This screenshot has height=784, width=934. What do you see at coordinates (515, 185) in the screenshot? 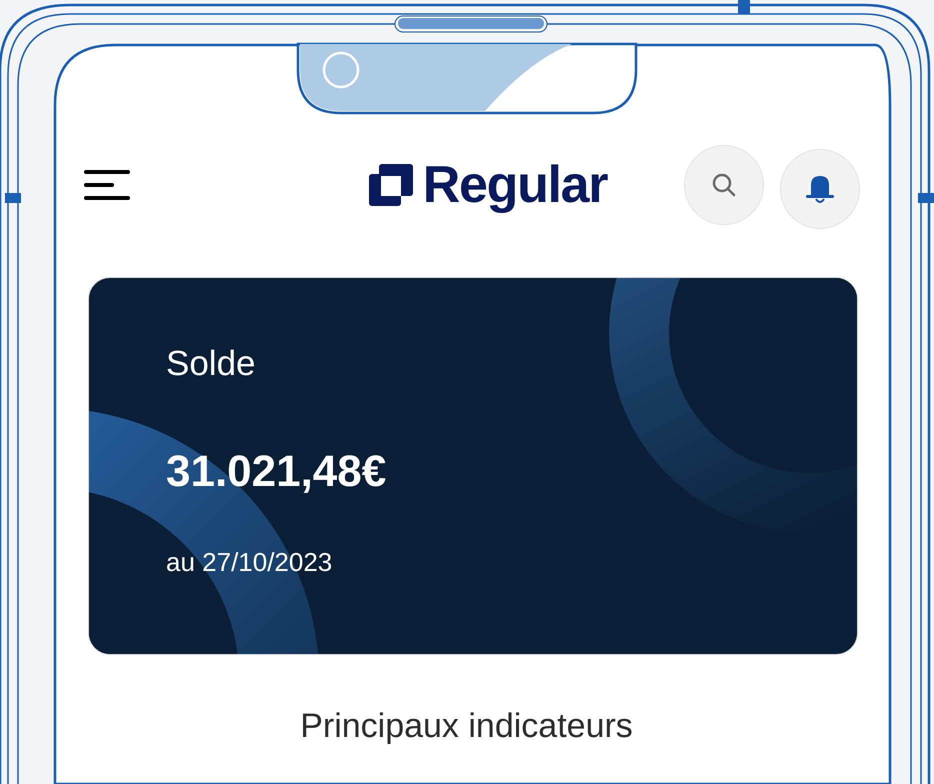
I see `logo-text: Regular` at bounding box center [515, 185].